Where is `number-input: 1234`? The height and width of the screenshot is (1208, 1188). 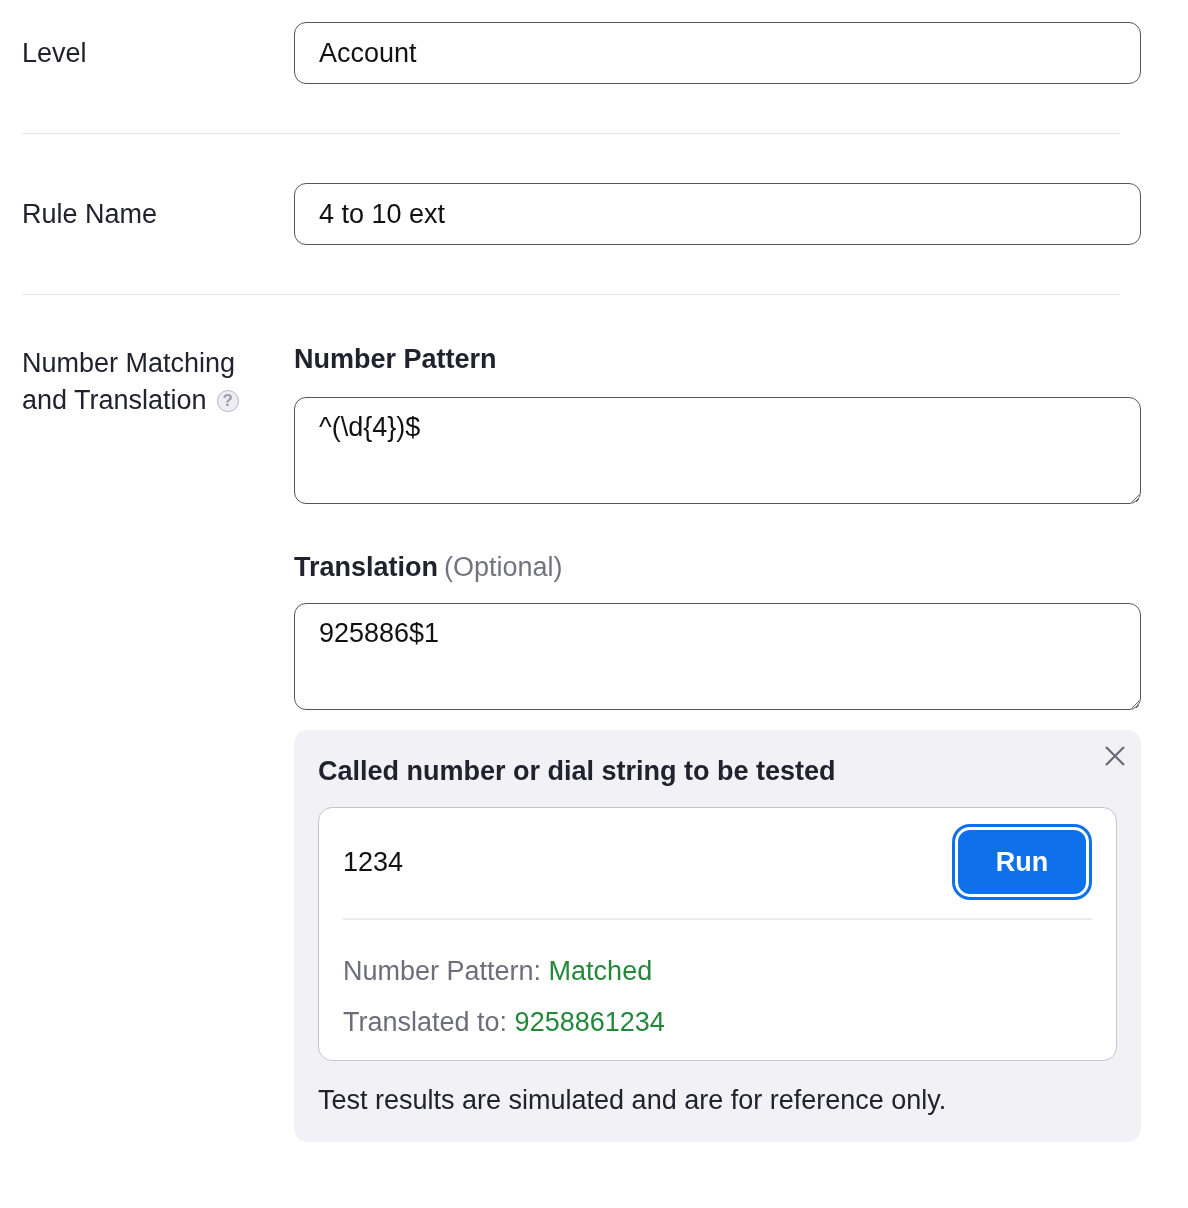
number-input: 1234 is located at coordinates (373, 862).